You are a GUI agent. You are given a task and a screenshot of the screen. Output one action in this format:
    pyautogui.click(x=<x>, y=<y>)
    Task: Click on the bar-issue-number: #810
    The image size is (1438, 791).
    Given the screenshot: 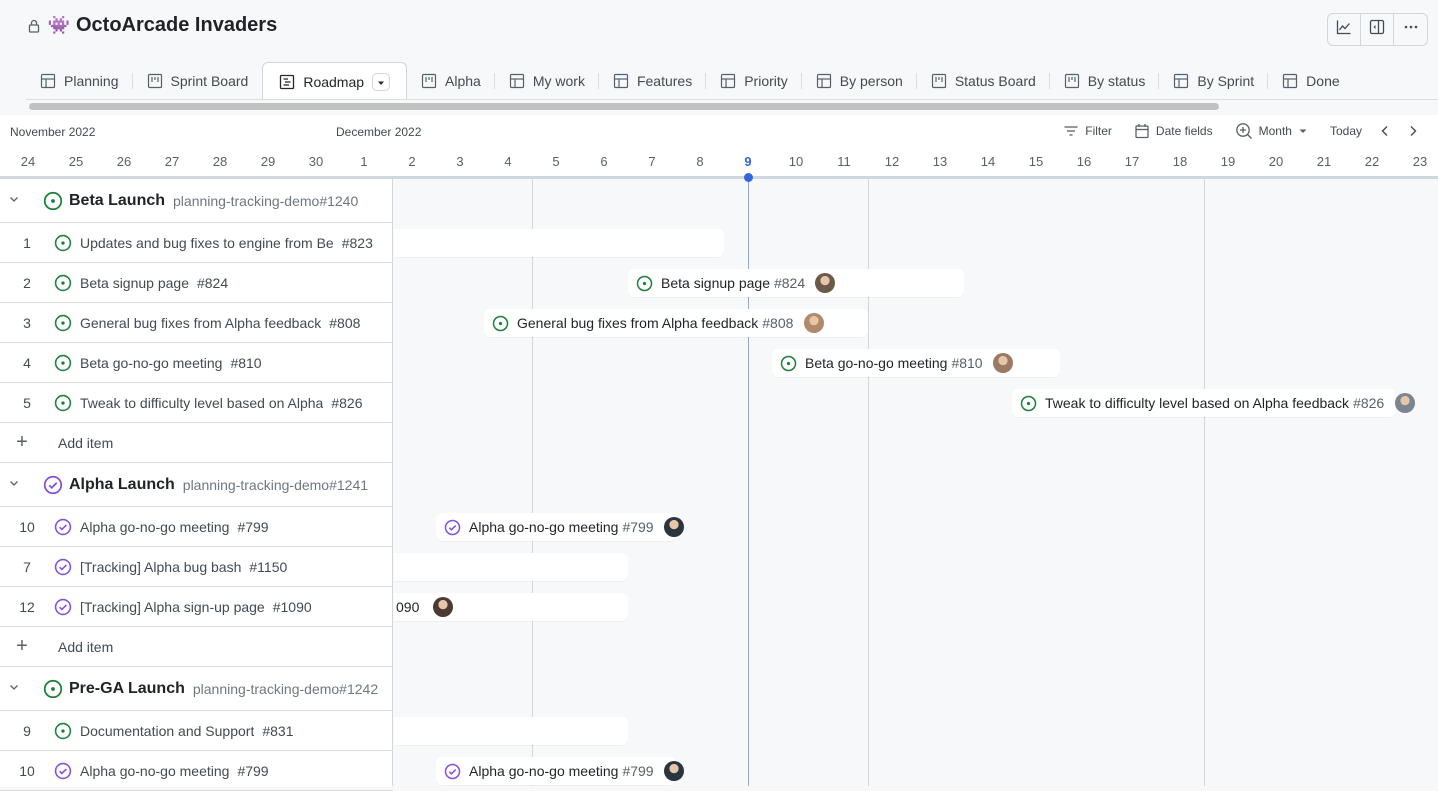 What is the action you would take?
    pyautogui.click(x=967, y=363)
    